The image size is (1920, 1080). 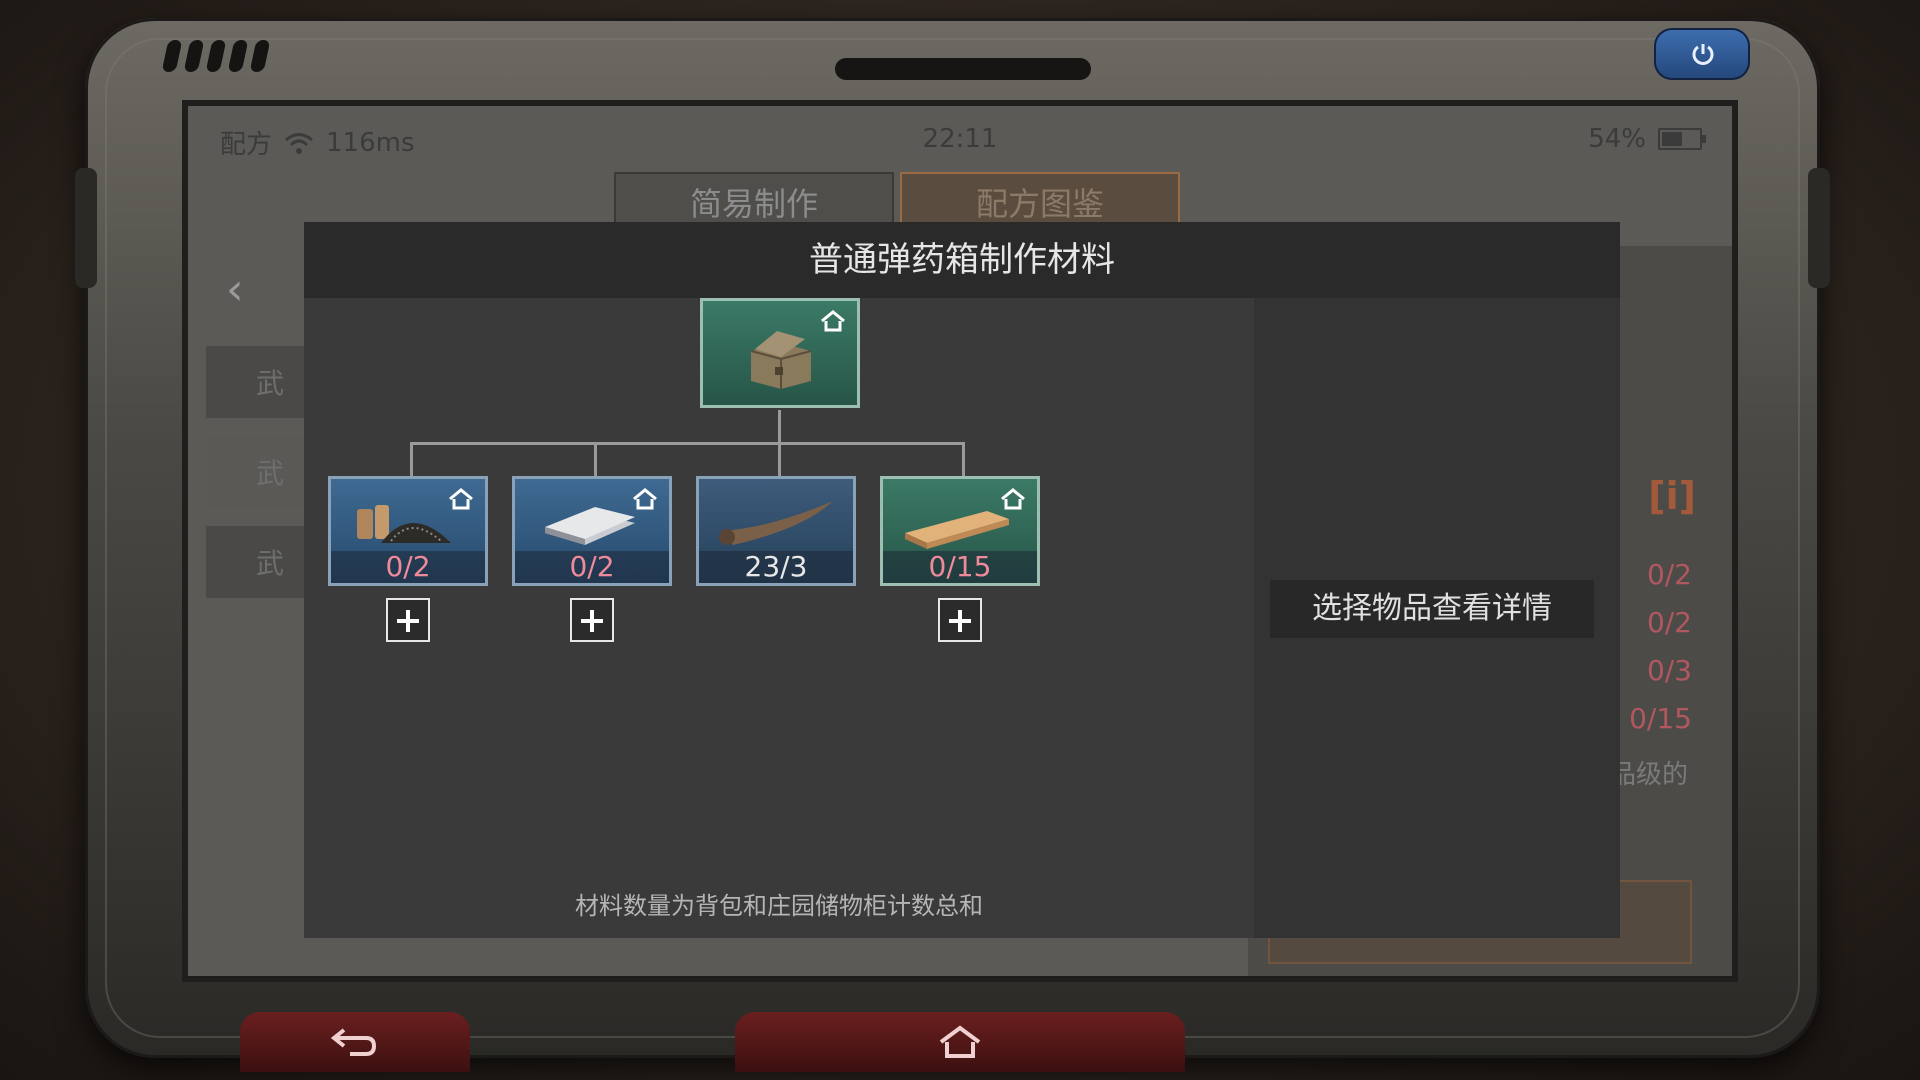 What do you see at coordinates (216, 56) in the screenshot?
I see `speaker-grille` at bounding box center [216, 56].